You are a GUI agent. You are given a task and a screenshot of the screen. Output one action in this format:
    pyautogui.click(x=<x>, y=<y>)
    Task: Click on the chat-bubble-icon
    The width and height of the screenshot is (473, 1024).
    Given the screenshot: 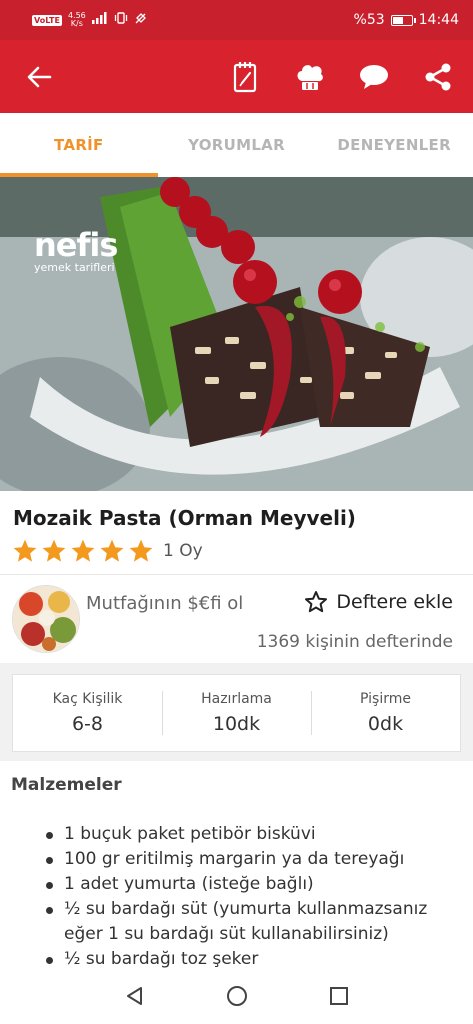 What is the action you would take?
    pyautogui.click(x=374, y=76)
    